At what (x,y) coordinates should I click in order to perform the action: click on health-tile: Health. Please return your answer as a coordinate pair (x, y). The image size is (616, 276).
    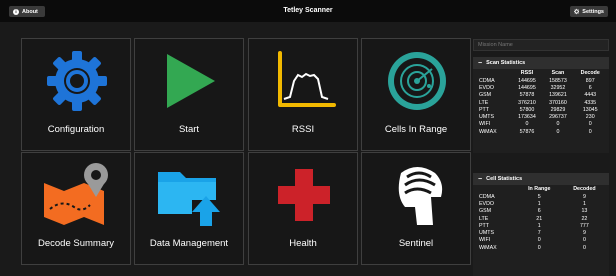
    Looking at the image, I should click on (303, 208).